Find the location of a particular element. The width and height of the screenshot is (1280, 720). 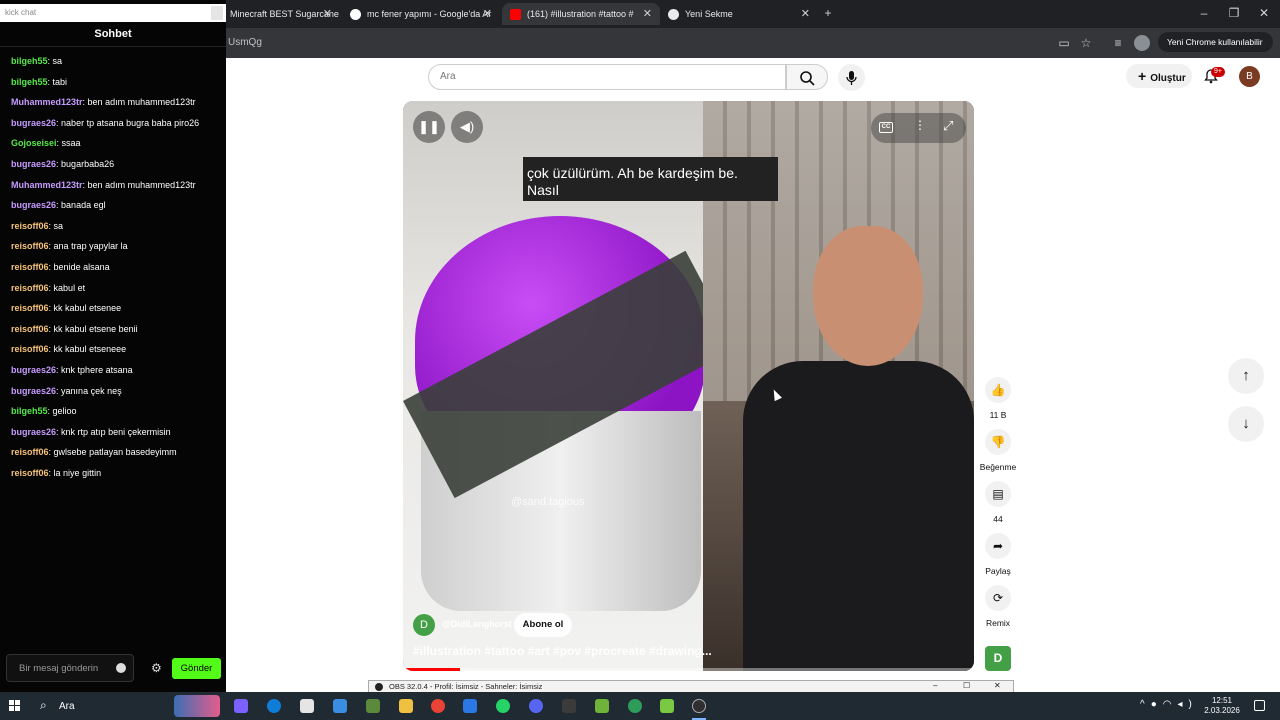

file-explorer-icon is located at coordinates (406, 706).